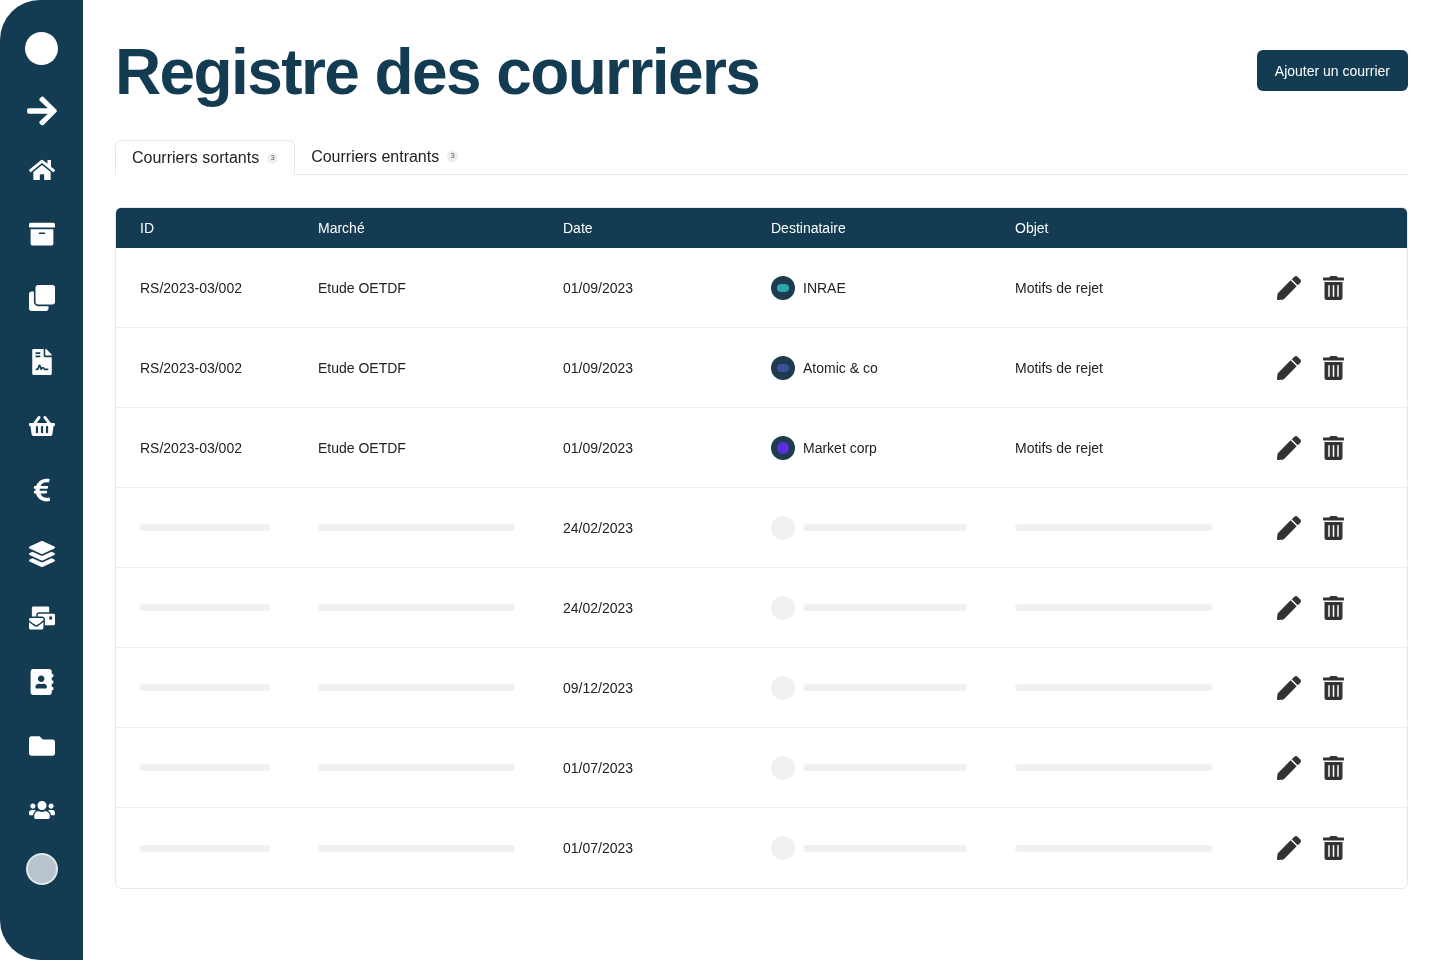 This screenshot has width=1440, height=960. Describe the element at coordinates (41, 682) in the screenshot. I see `address-book-icon` at that location.